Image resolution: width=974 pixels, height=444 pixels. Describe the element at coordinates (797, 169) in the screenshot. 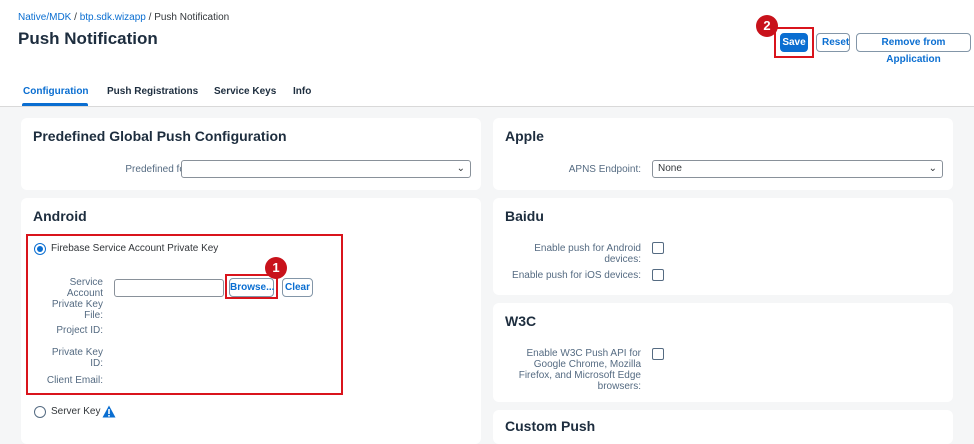

I see `apns-endpoint-select: None ⌄` at that location.